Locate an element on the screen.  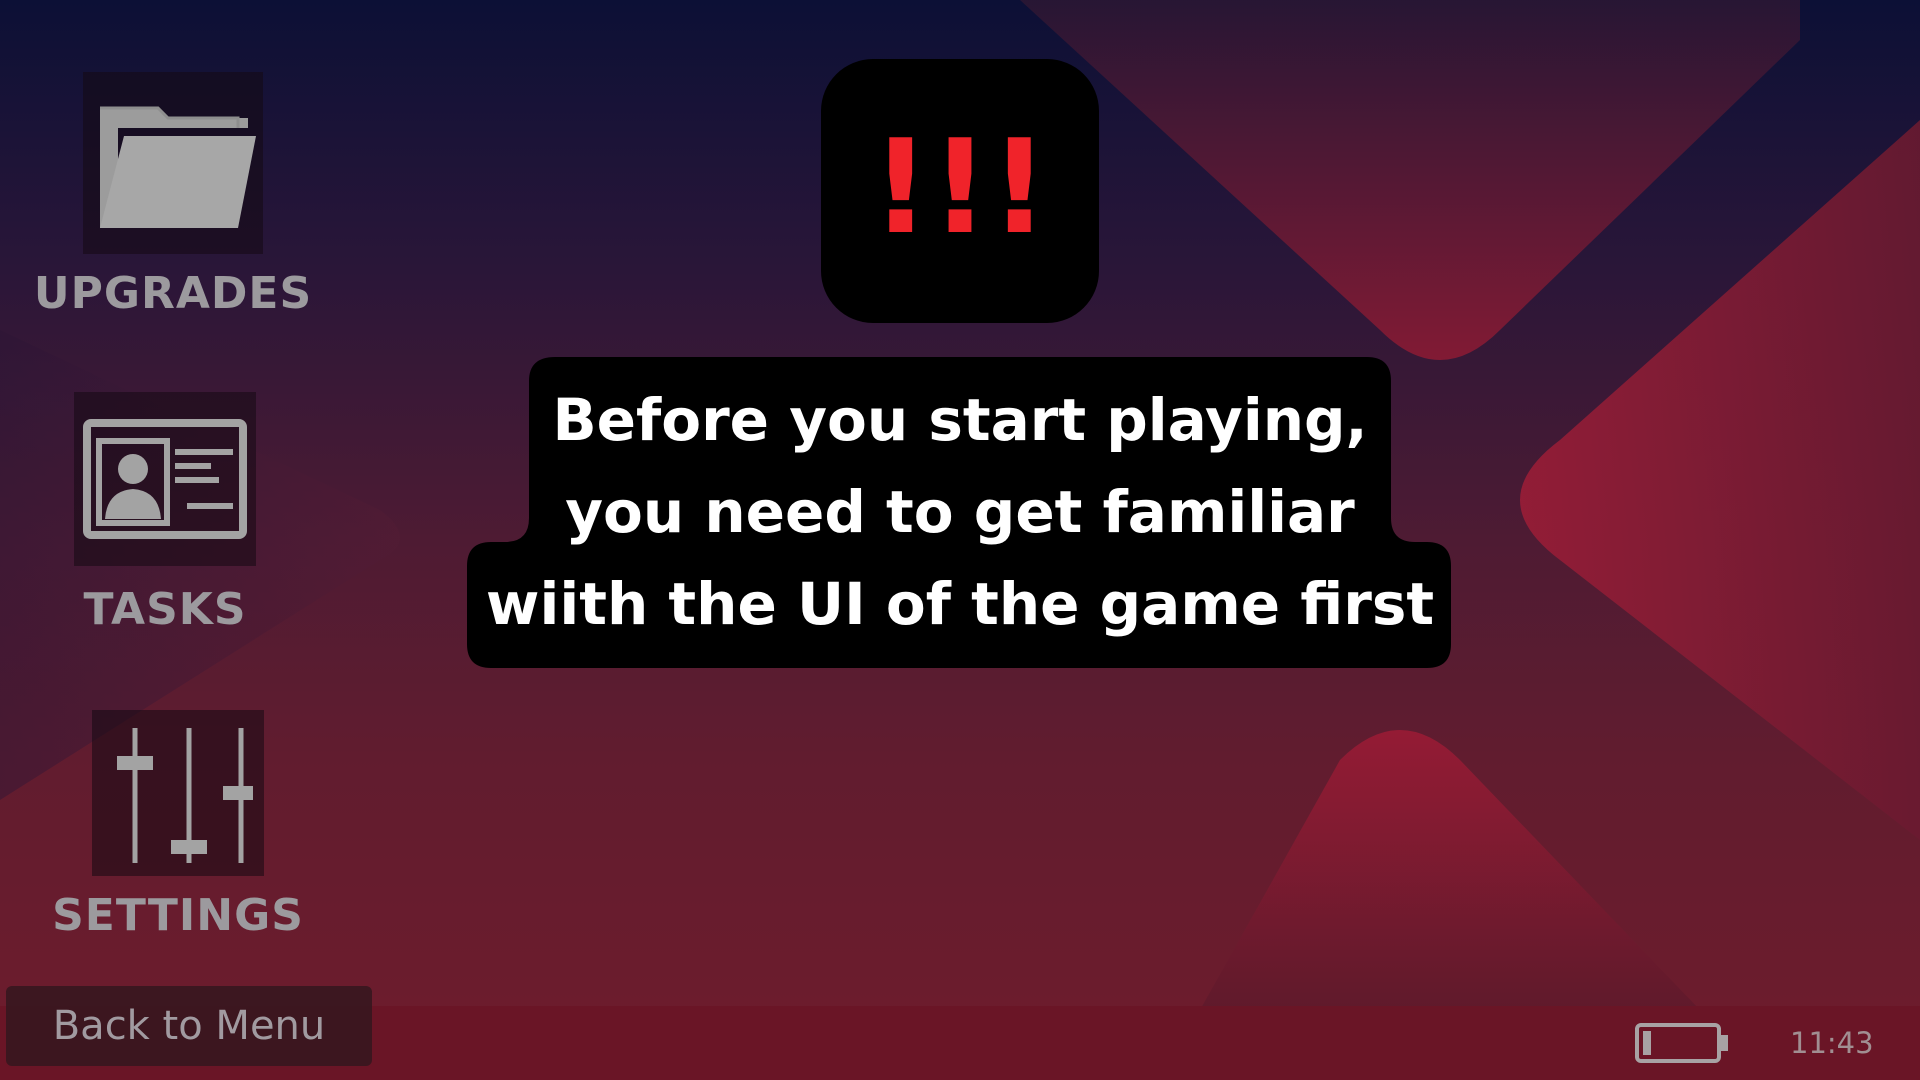
tutorial-message-line-3: wiith the UI of the game first is located at coordinates (960, 604).